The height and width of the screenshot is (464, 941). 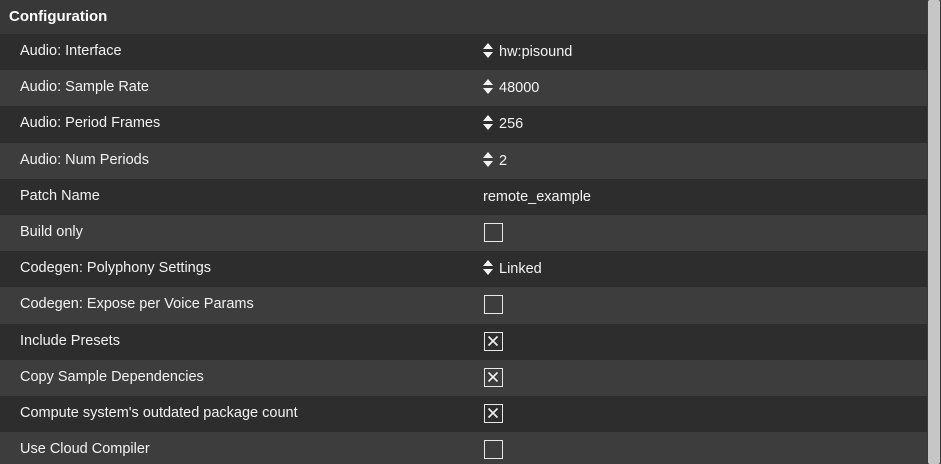 I want to click on value-spinner: Linked, so click(x=512, y=269).